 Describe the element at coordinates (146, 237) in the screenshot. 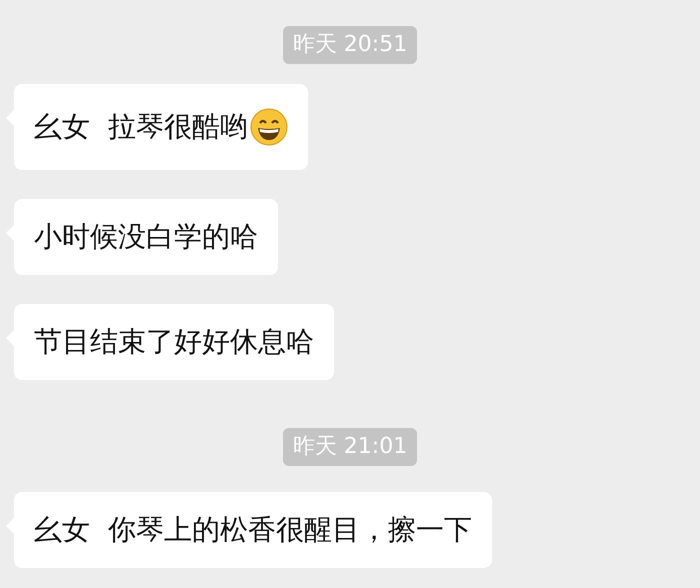

I see `message-text: 小时候没白学的哈` at that location.